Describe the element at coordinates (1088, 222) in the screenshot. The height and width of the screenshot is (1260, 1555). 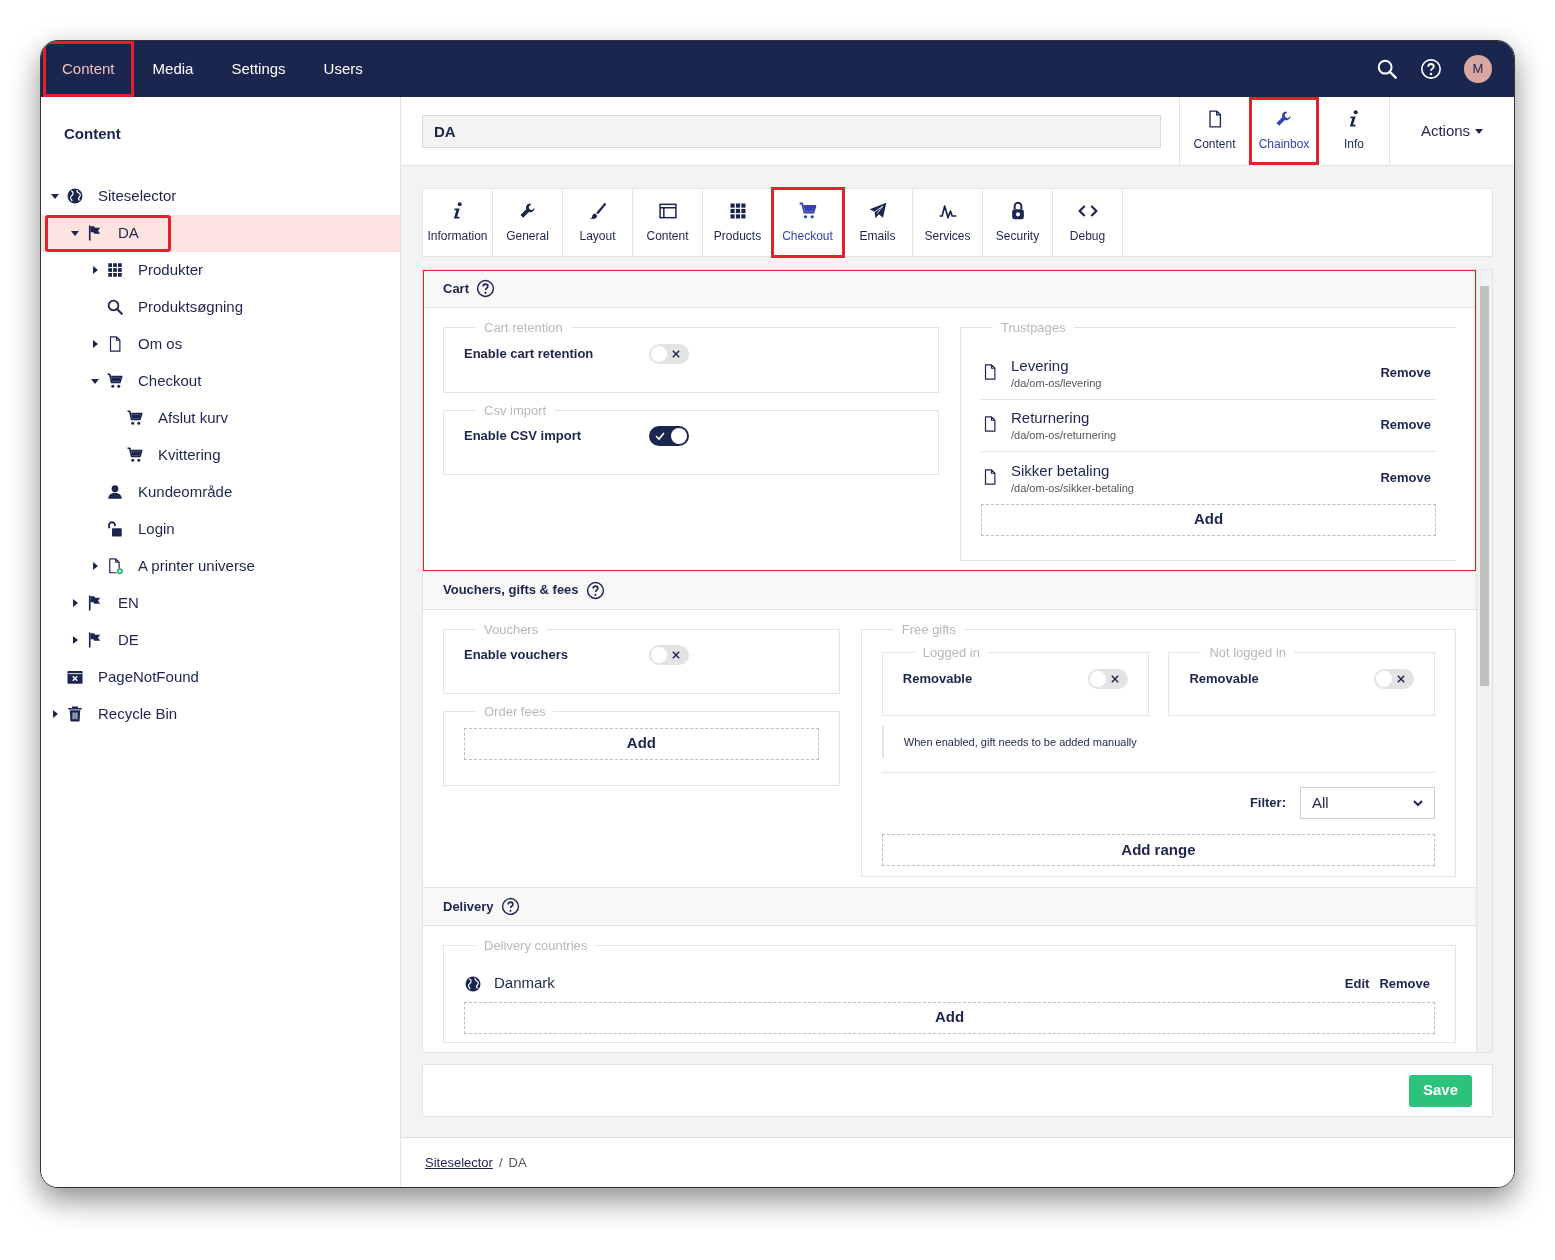
I see `tab: Debug` at that location.